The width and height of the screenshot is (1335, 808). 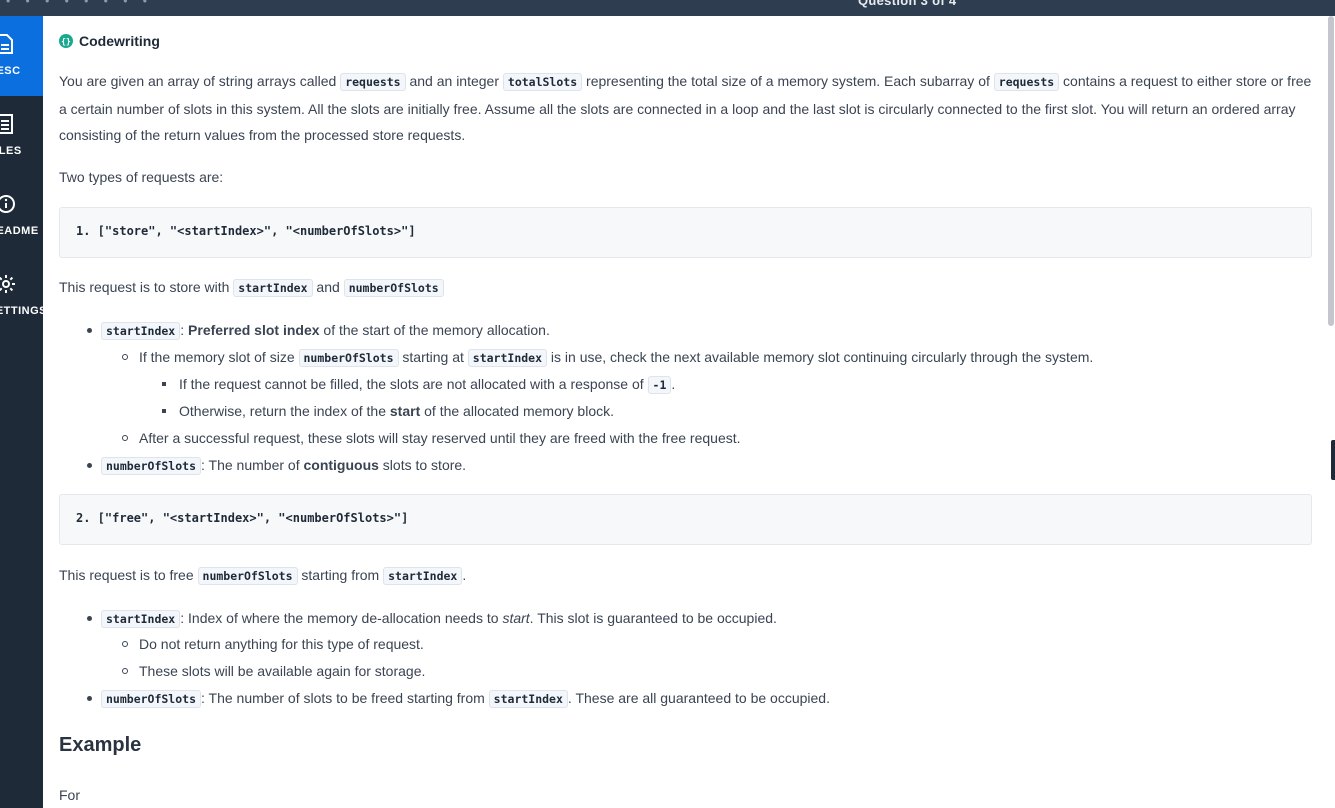 I want to click on sidebar-item-settings: SETTINGS, so click(x=23, y=296).